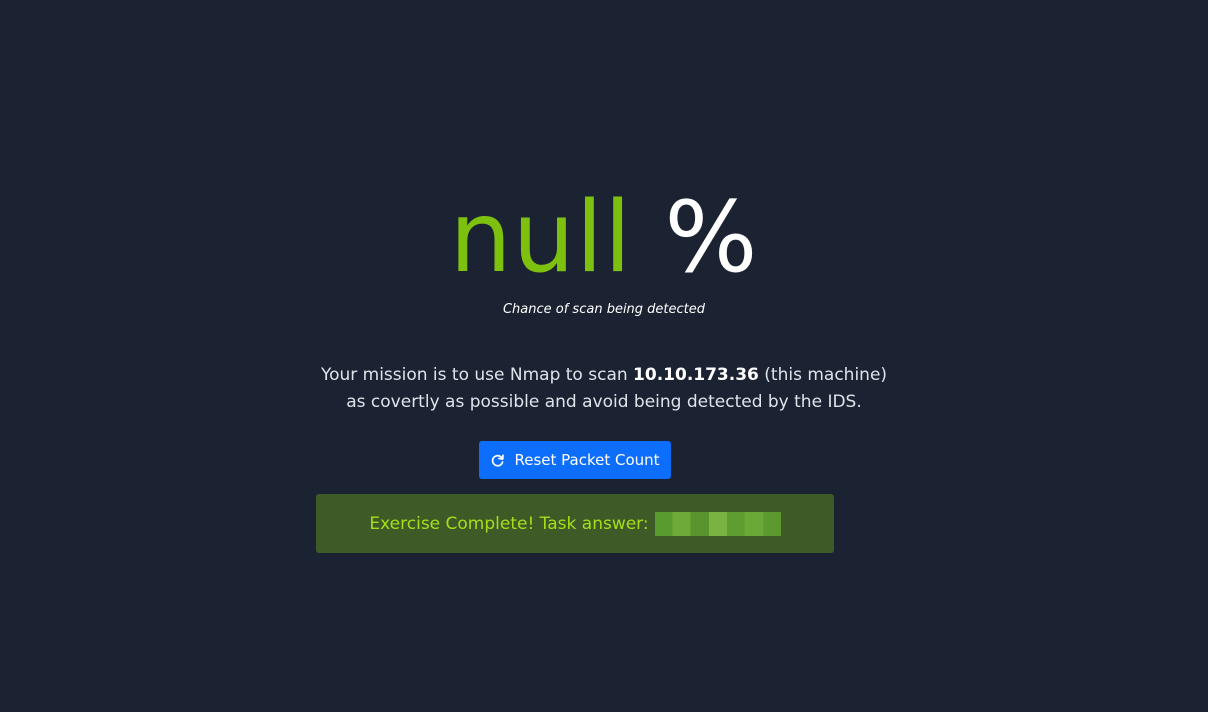 The width and height of the screenshot is (1208, 712). Describe the element at coordinates (509, 523) in the screenshot. I see `alert-text: Exercise Complete! Task answer:` at that location.